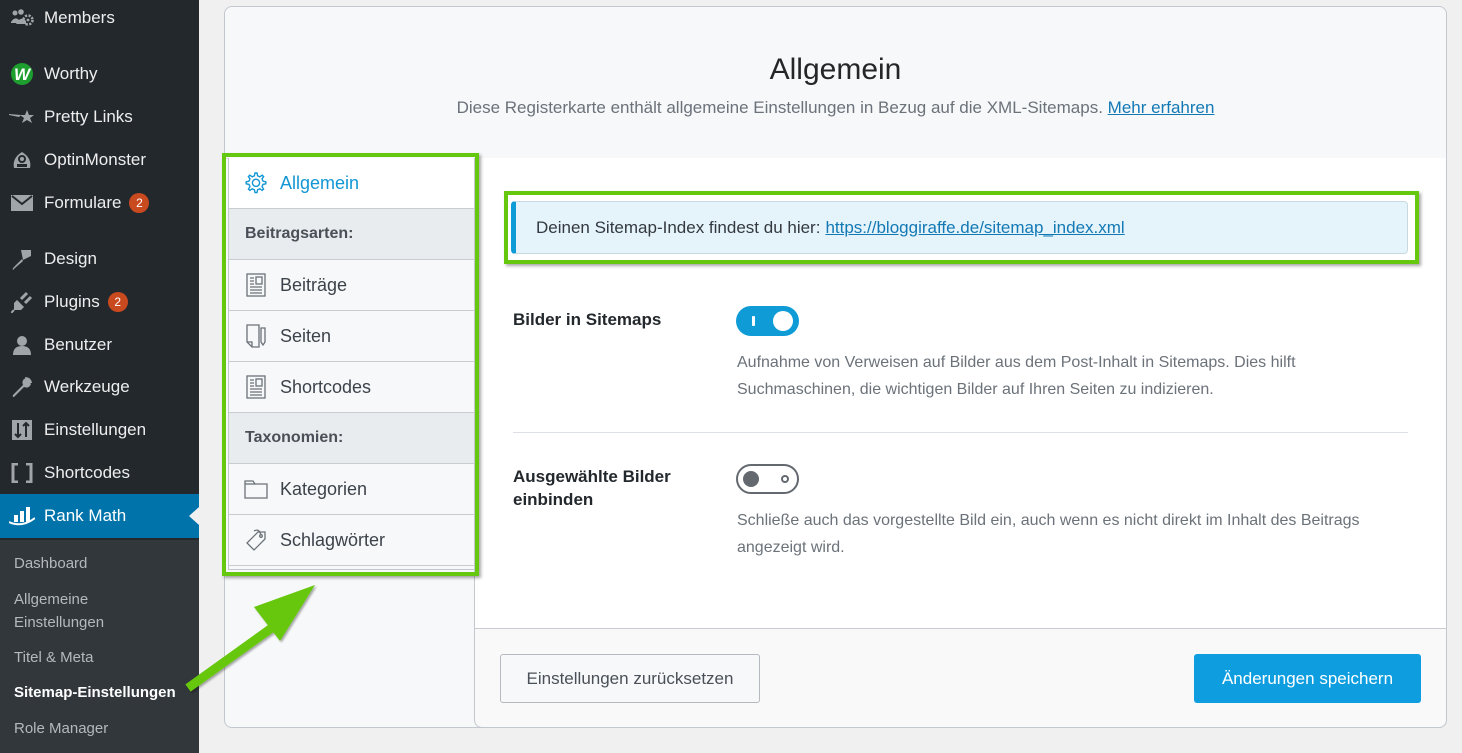  I want to click on sidebar-item-plugins: Plugins 2, so click(99, 302).